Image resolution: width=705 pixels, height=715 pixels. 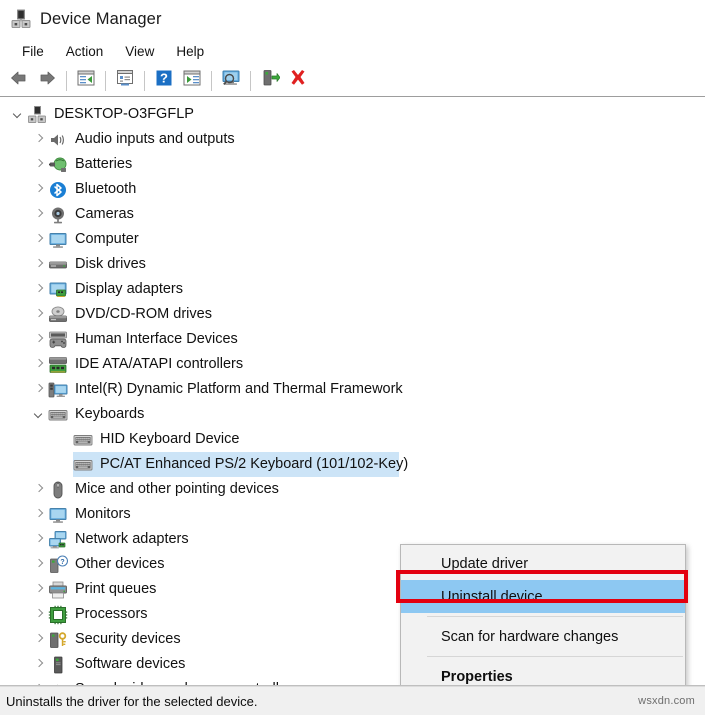 What do you see at coordinates (352, 114) in the screenshot?
I see `tree-node-root: DESKTOP-O3FGFLP` at bounding box center [352, 114].